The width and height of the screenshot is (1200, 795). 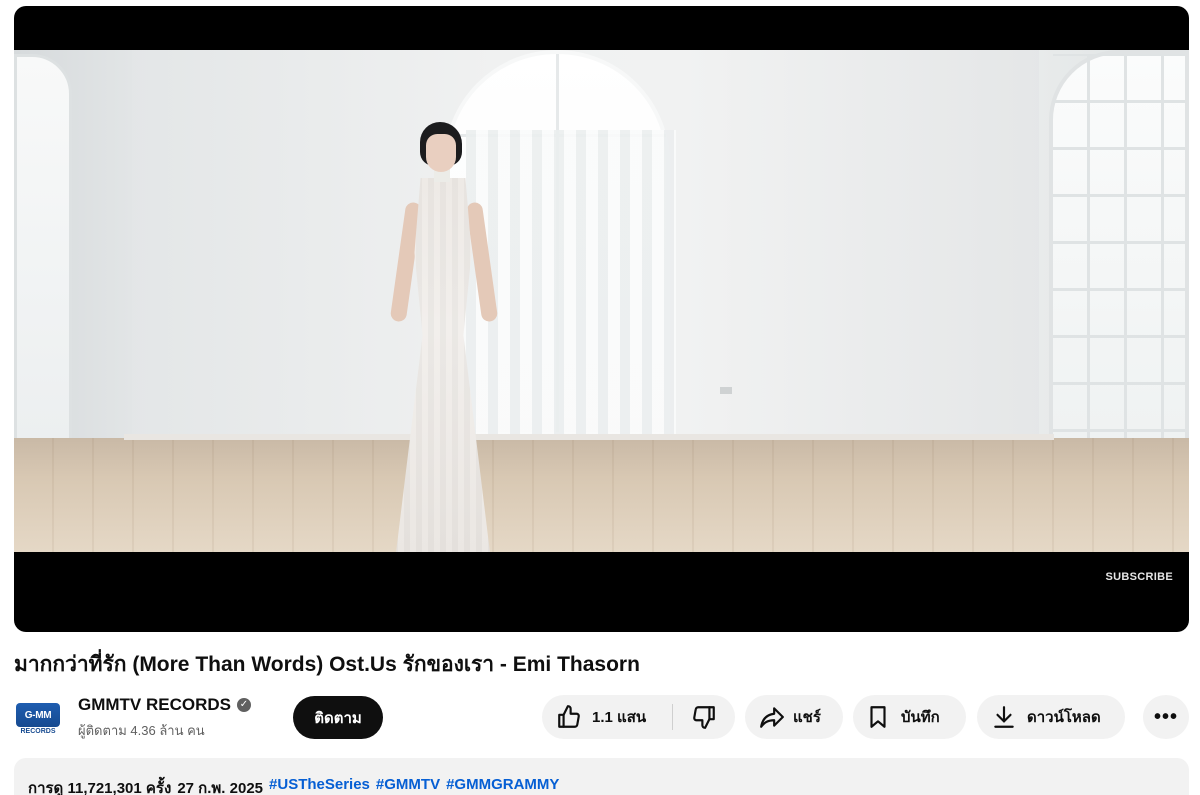 I want to click on scene-floor, so click(x=601, y=495).